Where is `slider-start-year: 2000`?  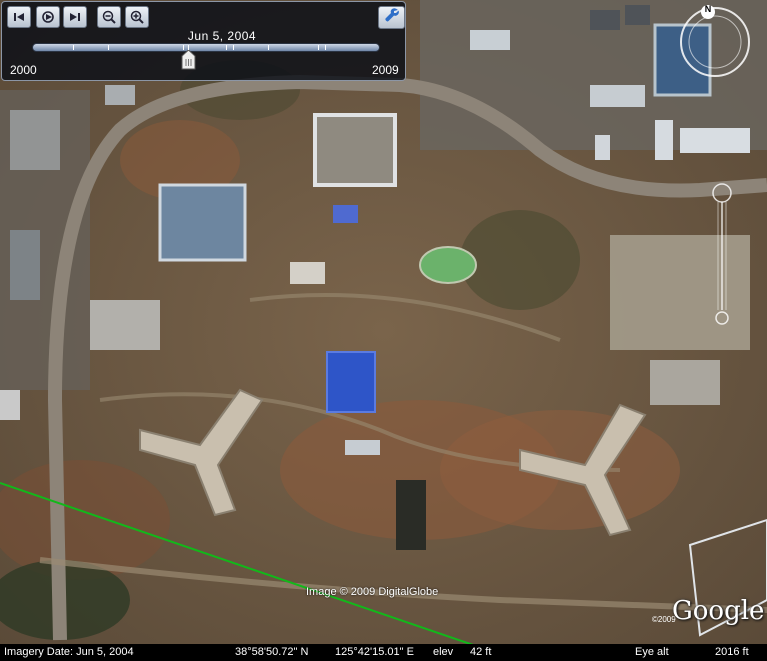
slider-start-year: 2000 is located at coordinates (23, 70).